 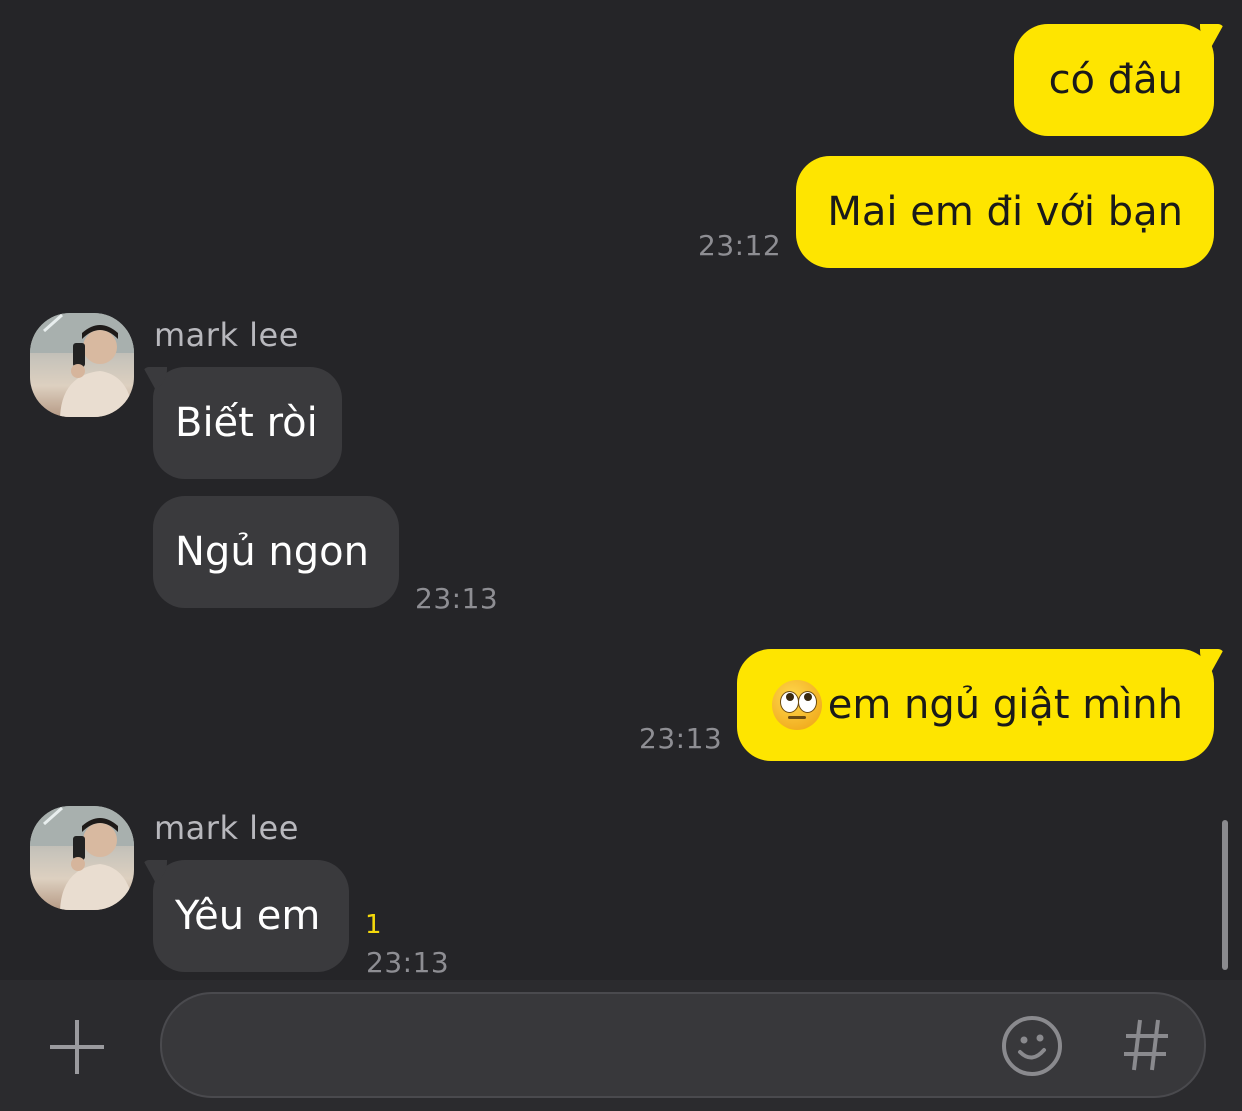 What do you see at coordinates (1005, 705) in the screenshot?
I see `message-text: em ngủ giật mình` at bounding box center [1005, 705].